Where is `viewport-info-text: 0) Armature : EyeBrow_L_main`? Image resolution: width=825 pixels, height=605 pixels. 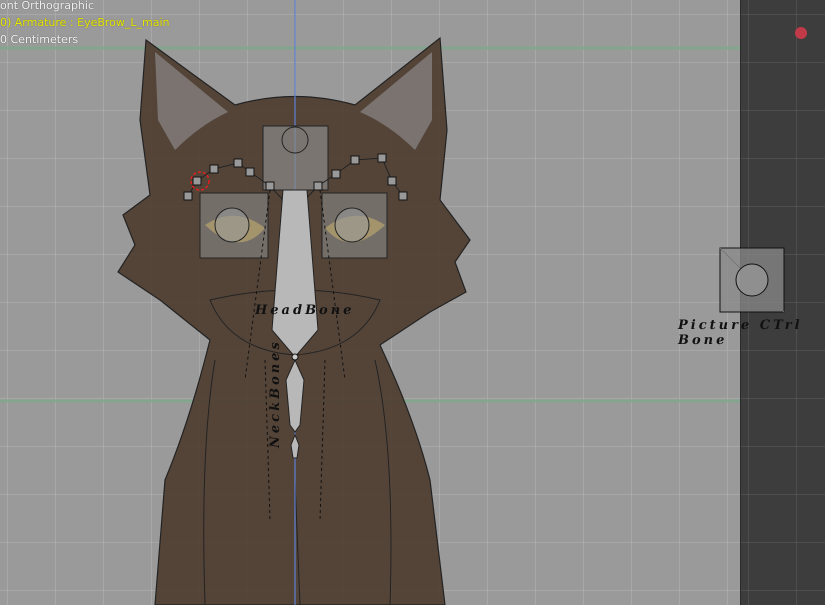 viewport-info-text: 0) Armature : EyeBrow_L_main is located at coordinates (85, 23).